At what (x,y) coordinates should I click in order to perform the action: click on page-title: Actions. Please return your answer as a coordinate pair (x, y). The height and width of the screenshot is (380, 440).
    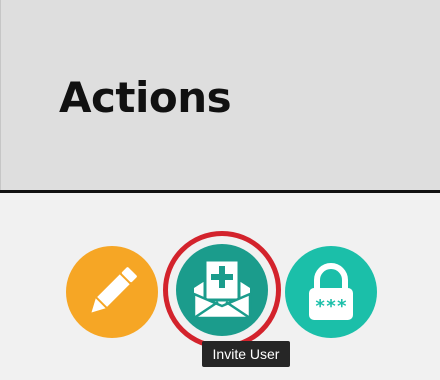
    Looking at the image, I should click on (145, 97).